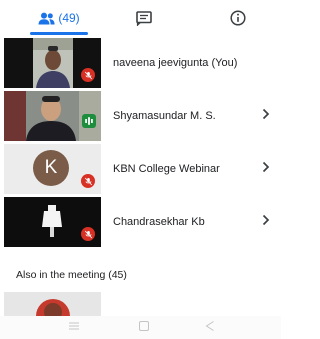 The image size is (320, 339). I want to click on participant-avatar-tile: K, so click(52, 169).